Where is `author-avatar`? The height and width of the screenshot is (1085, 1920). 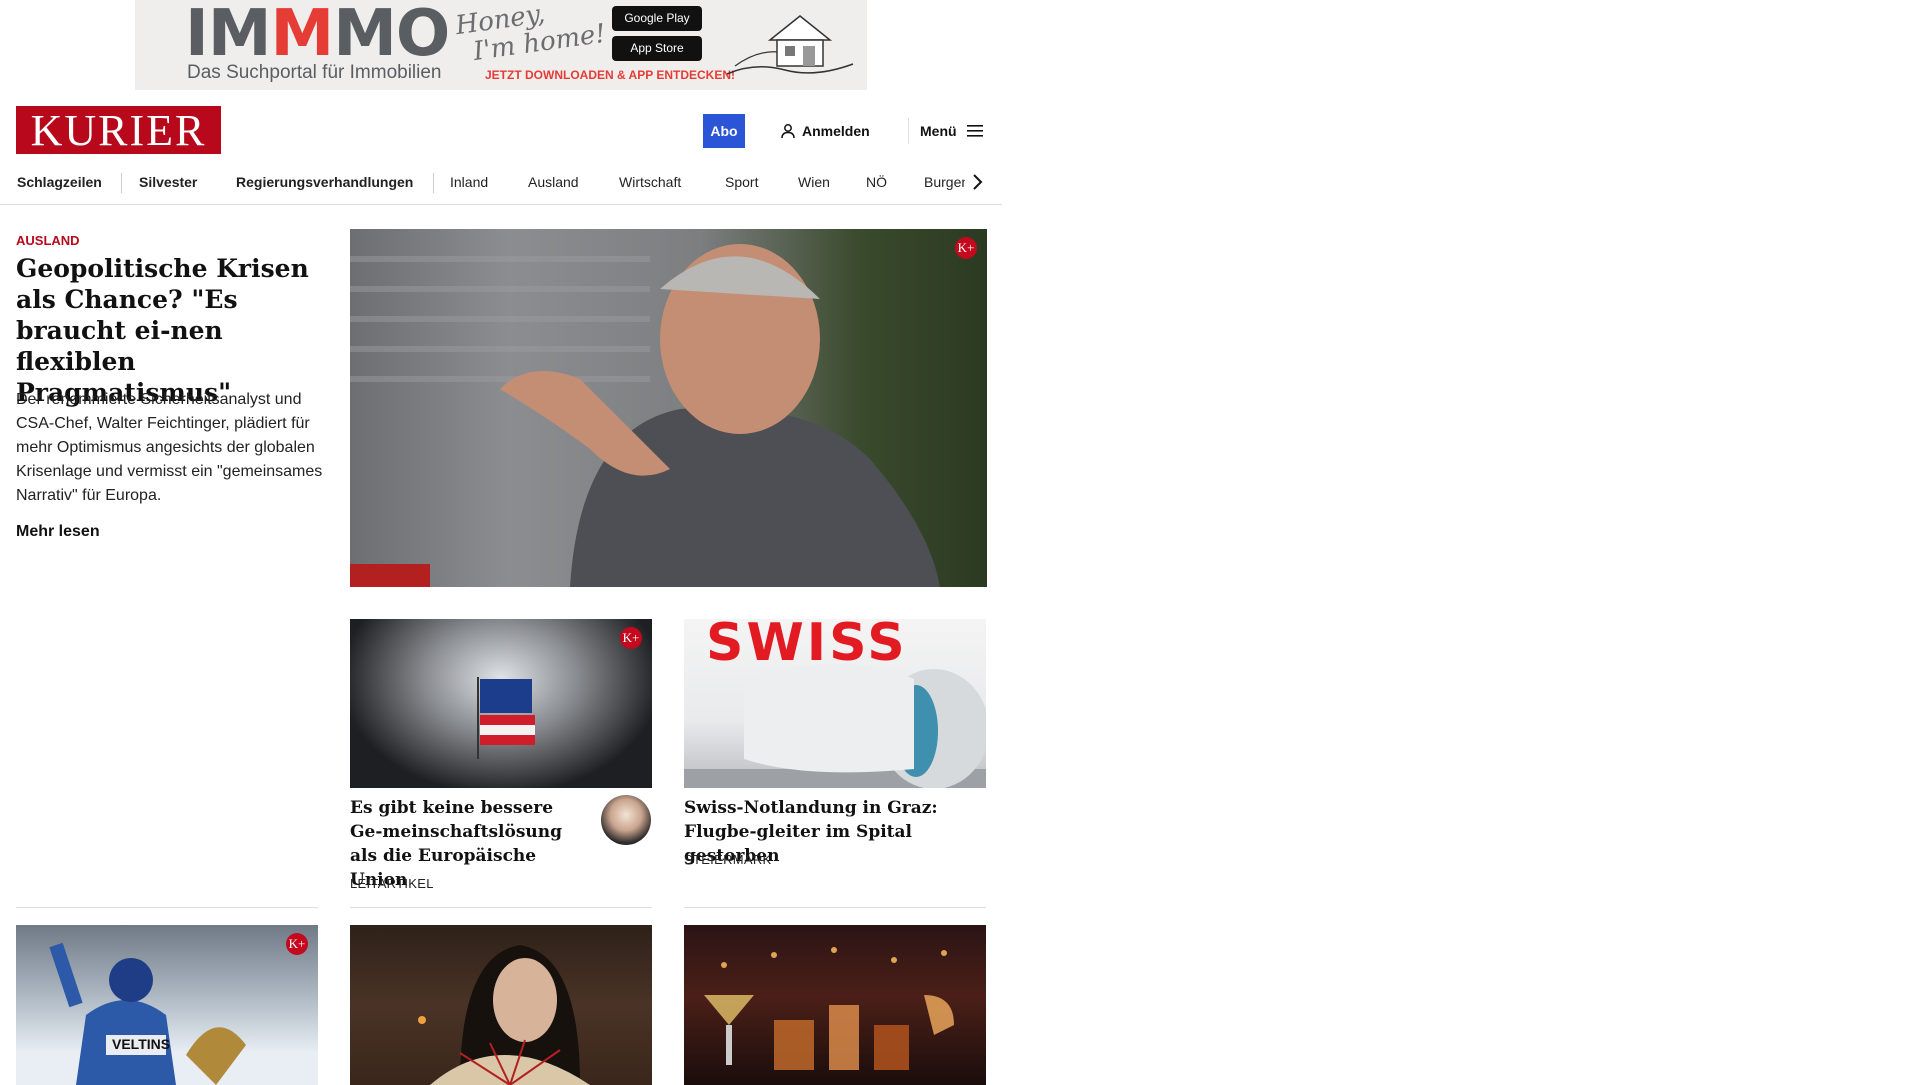 author-avatar is located at coordinates (626, 820).